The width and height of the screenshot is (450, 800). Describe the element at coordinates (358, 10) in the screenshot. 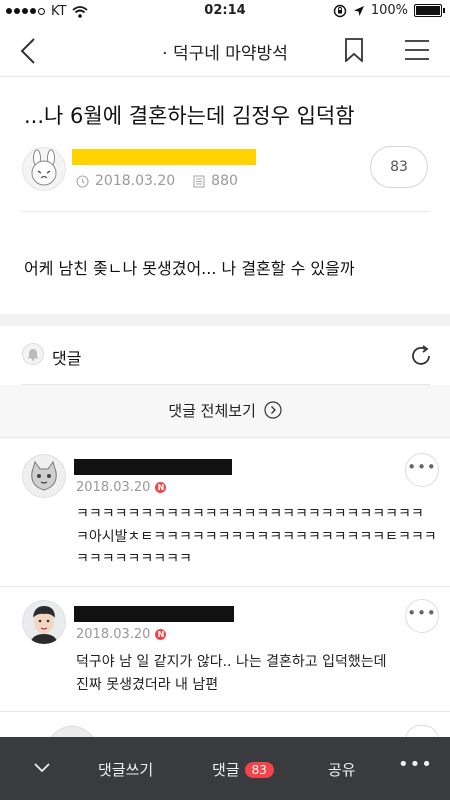

I see `location-icon` at that location.